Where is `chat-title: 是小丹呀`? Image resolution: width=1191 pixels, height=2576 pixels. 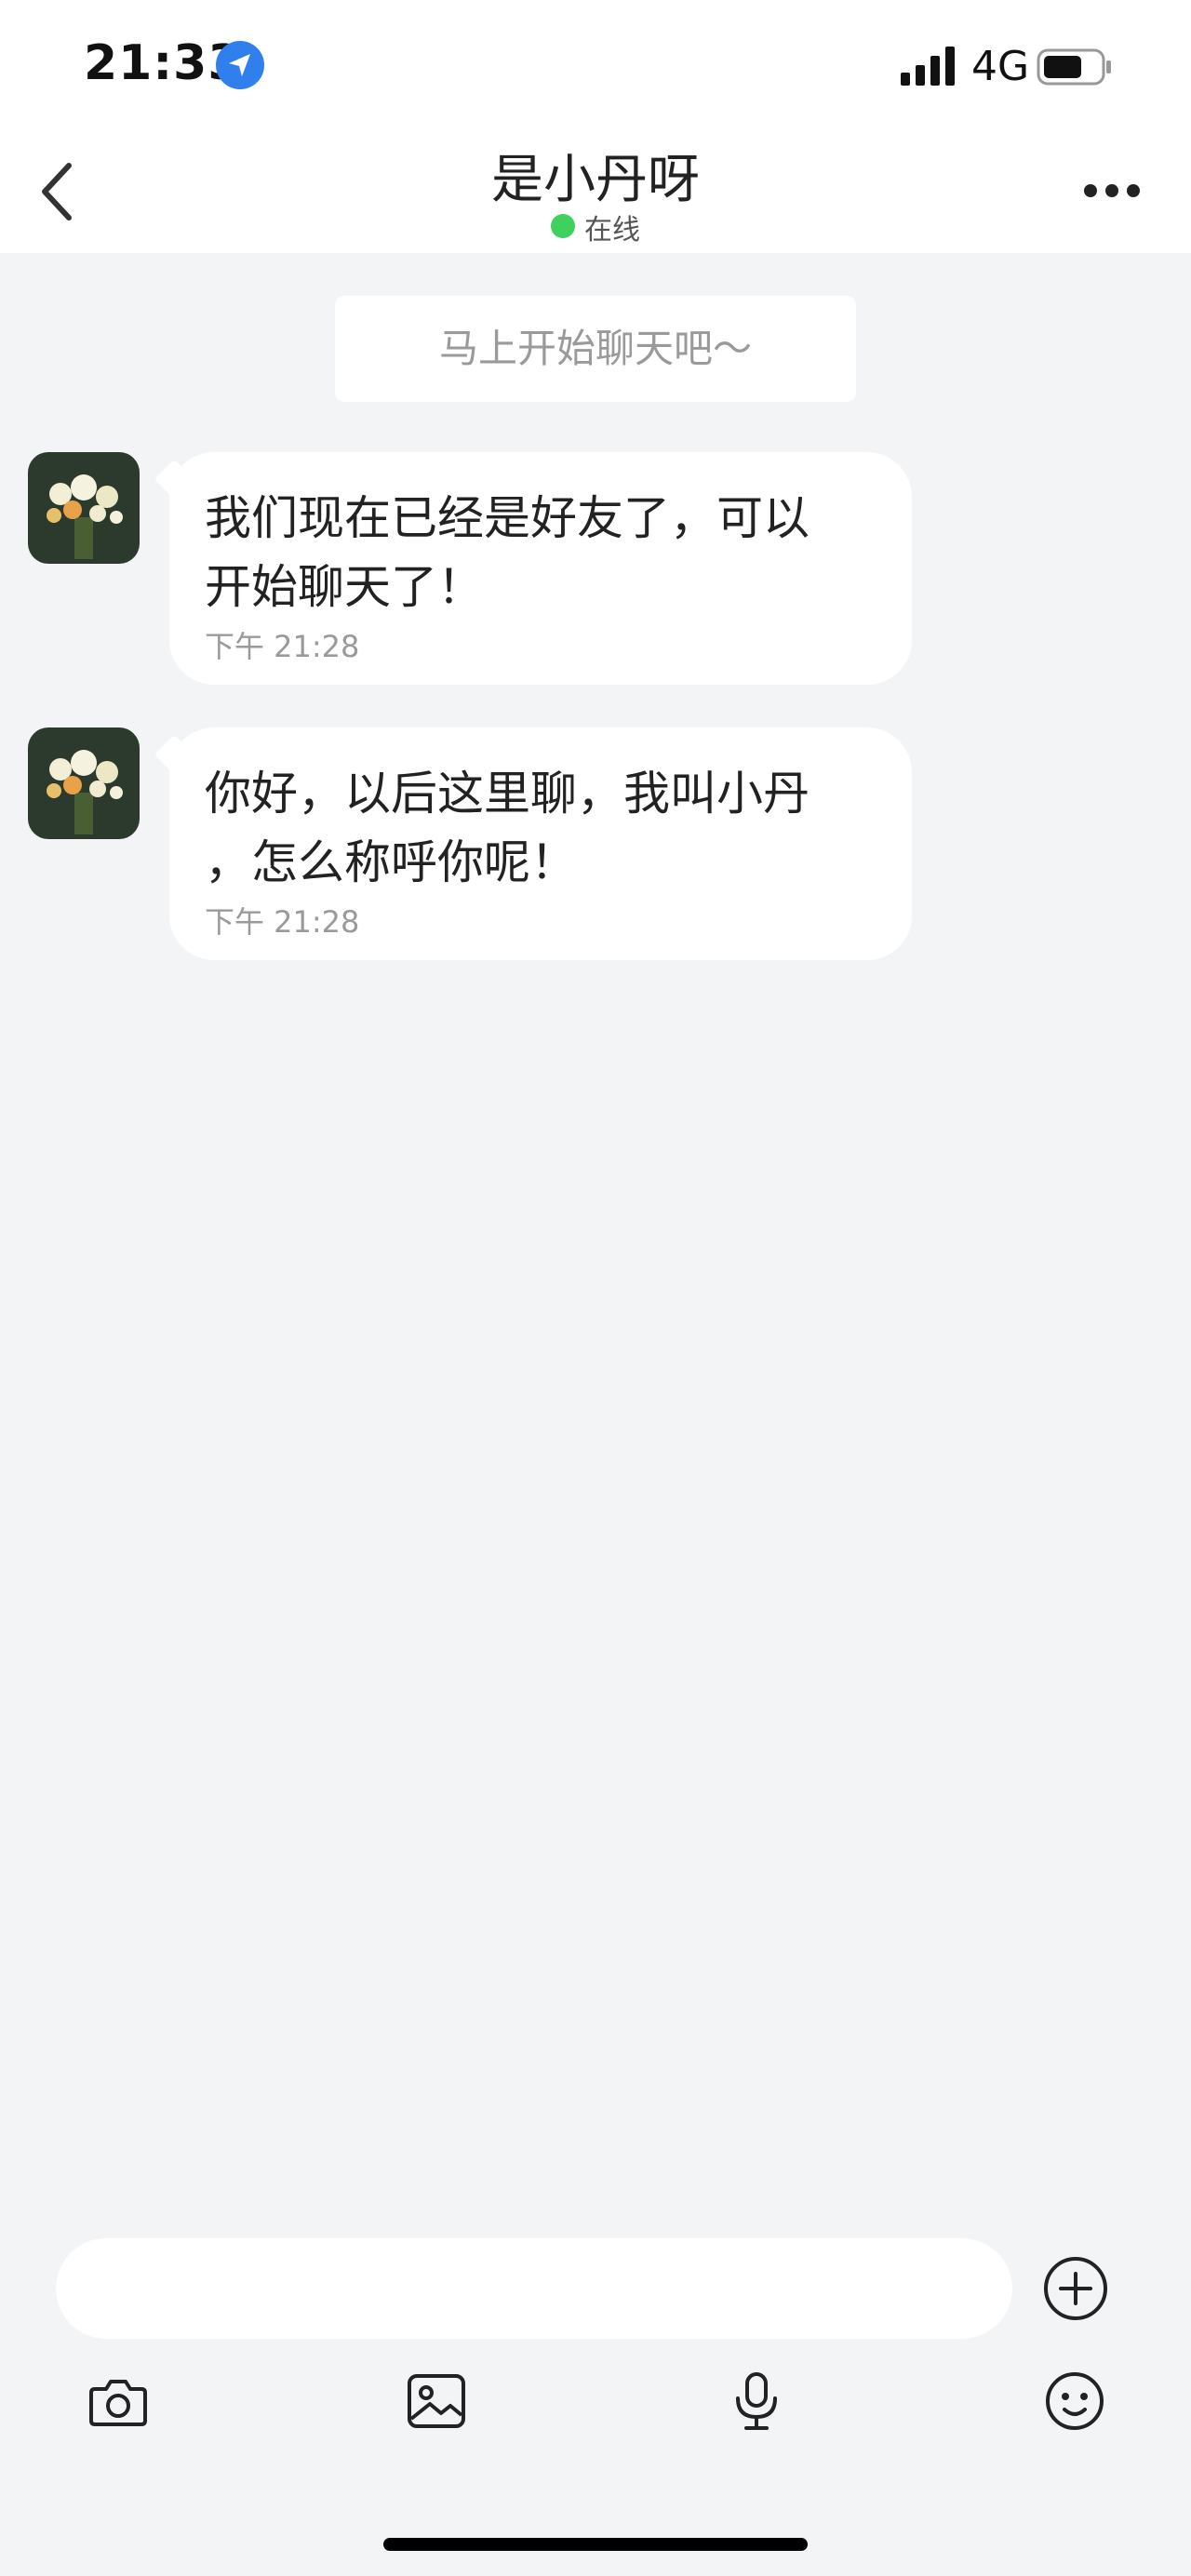
chat-title: 是小丹呀 is located at coordinates (595, 180).